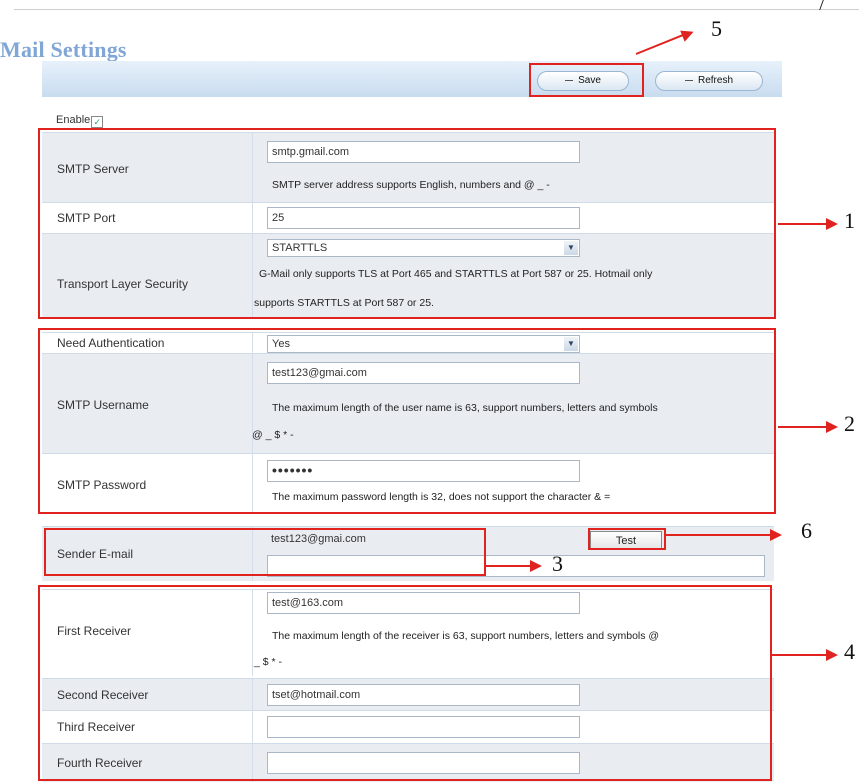 The width and height of the screenshot is (859, 782). Describe the element at coordinates (715, 80) in the screenshot. I see `refresh-button-label: Refresh` at that location.